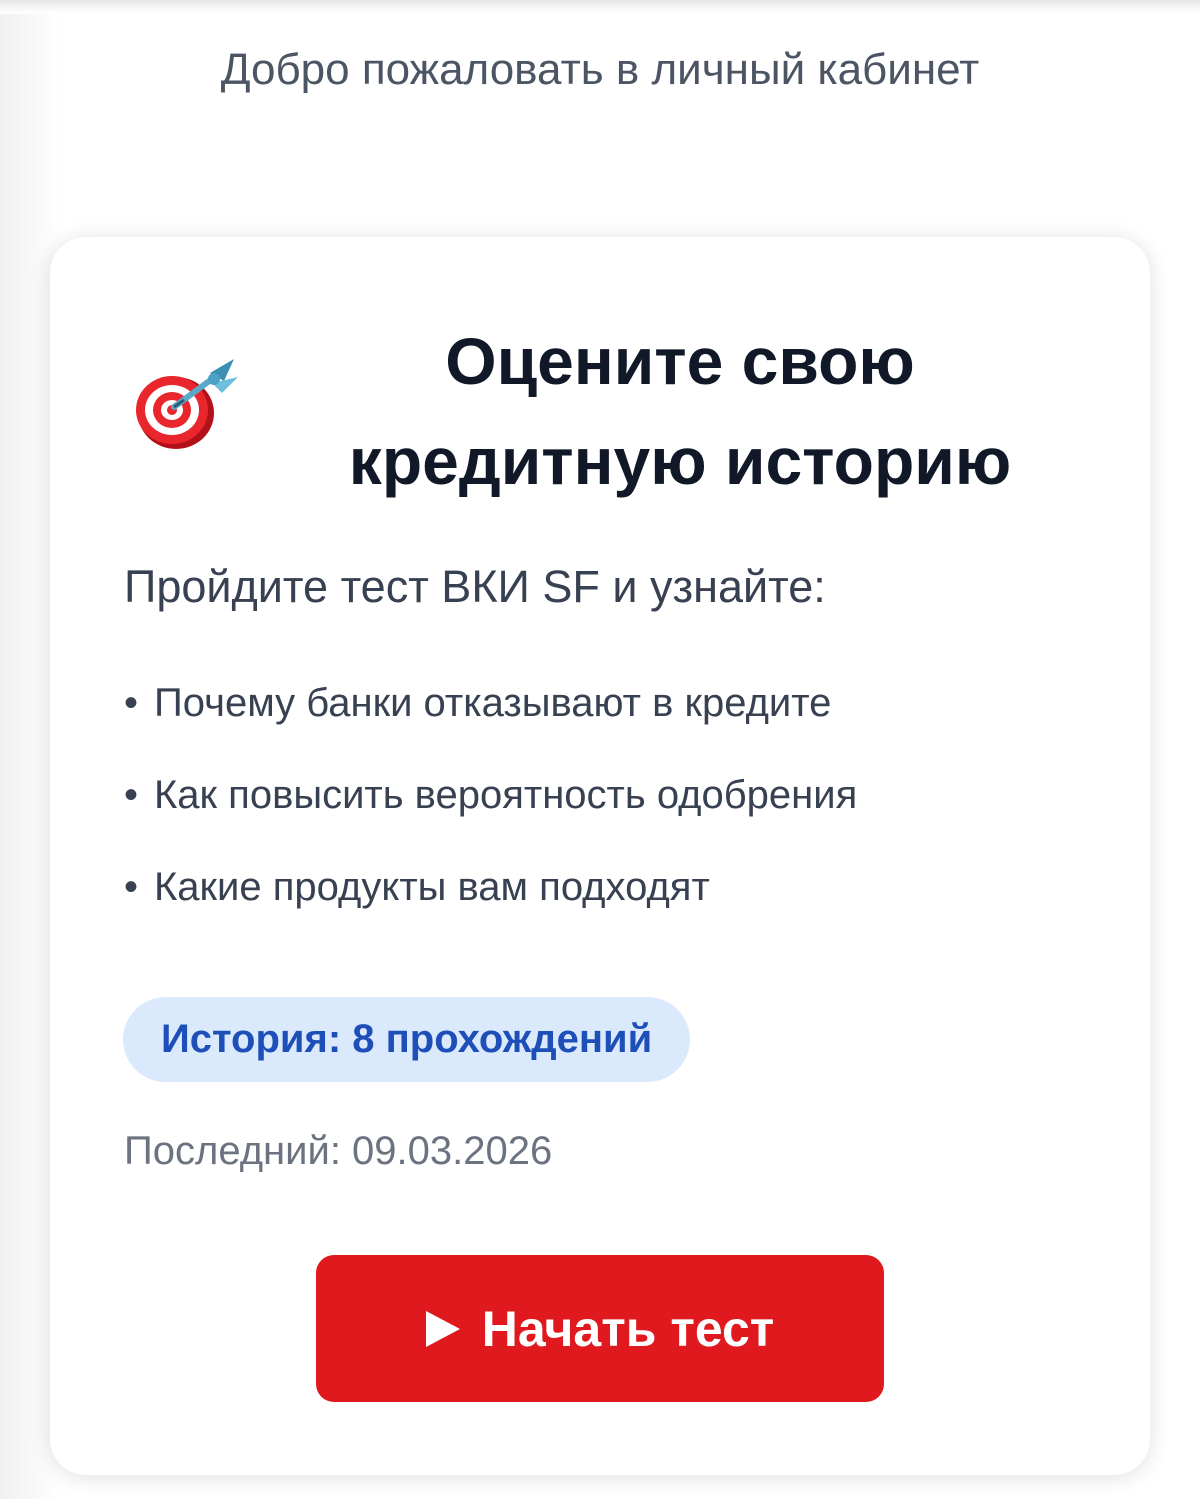  What do you see at coordinates (442, 1328) in the screenshot?
I see `play-icon` at bounding box center [442, 1328].